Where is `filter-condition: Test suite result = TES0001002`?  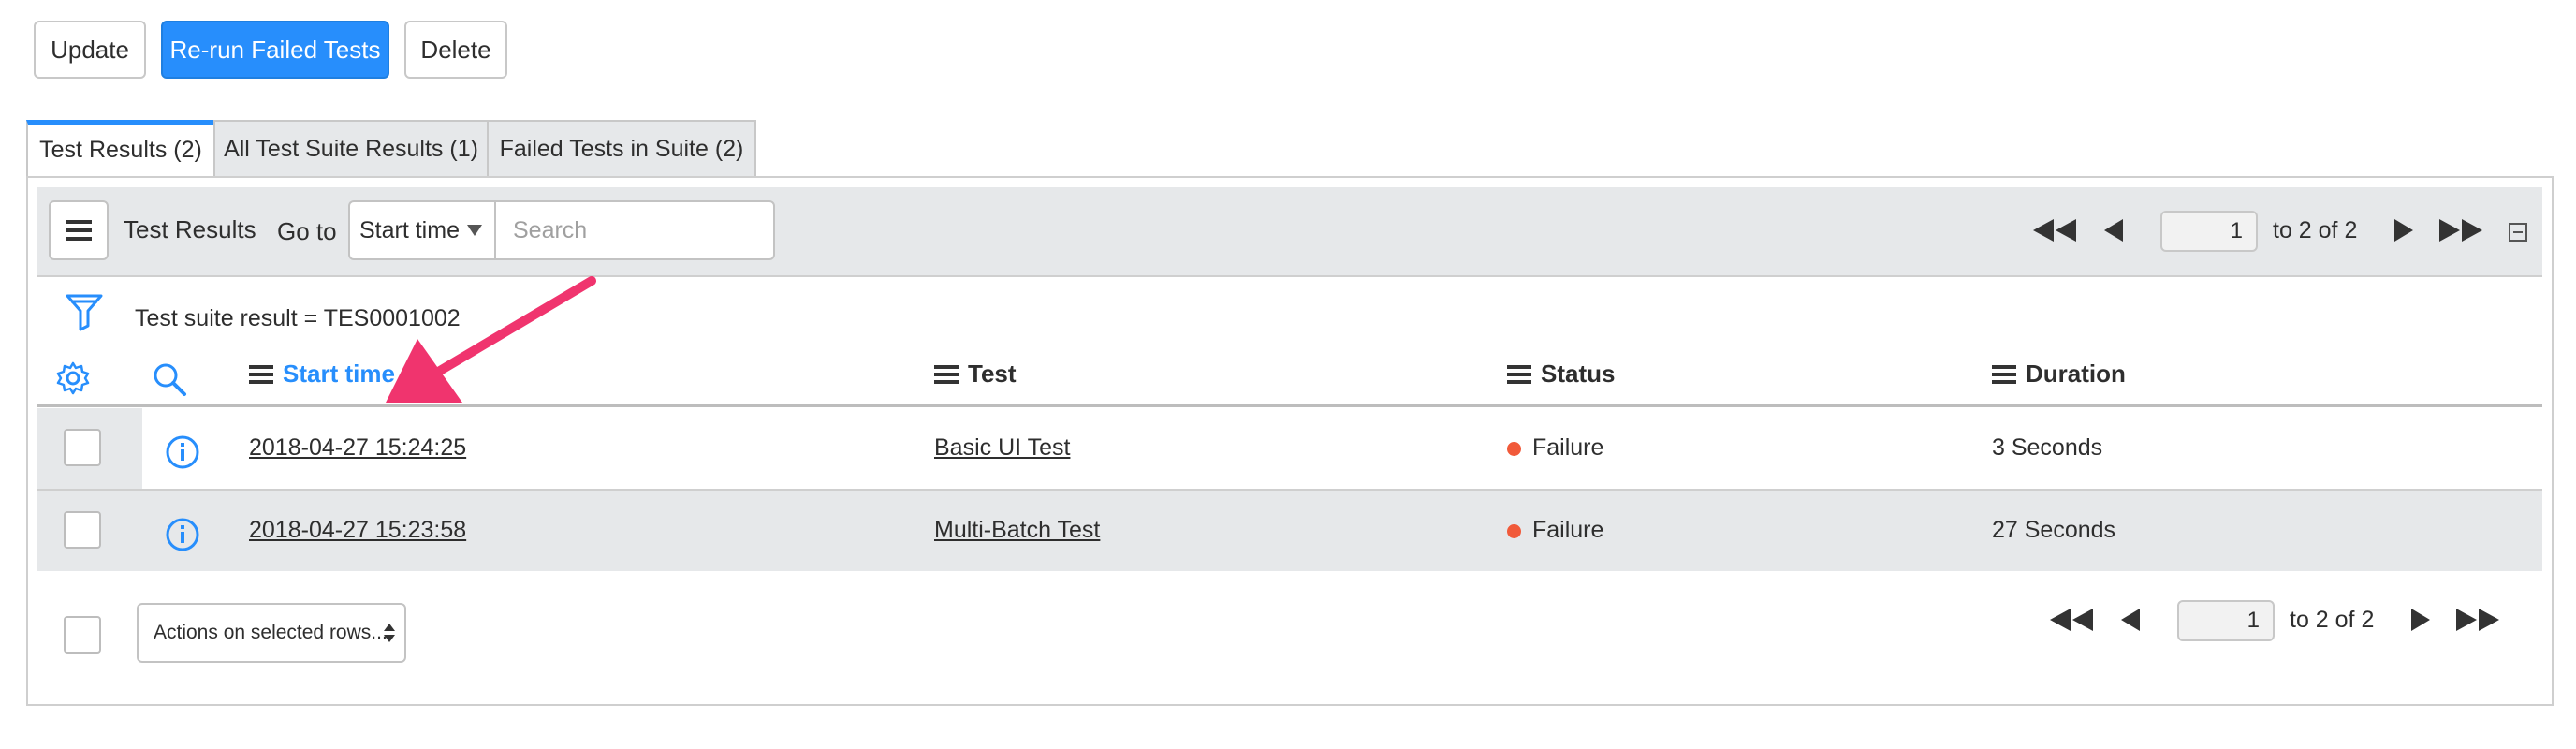 filter-condition: Test suite result = TES0001002 is located at coordinates (298, 318).